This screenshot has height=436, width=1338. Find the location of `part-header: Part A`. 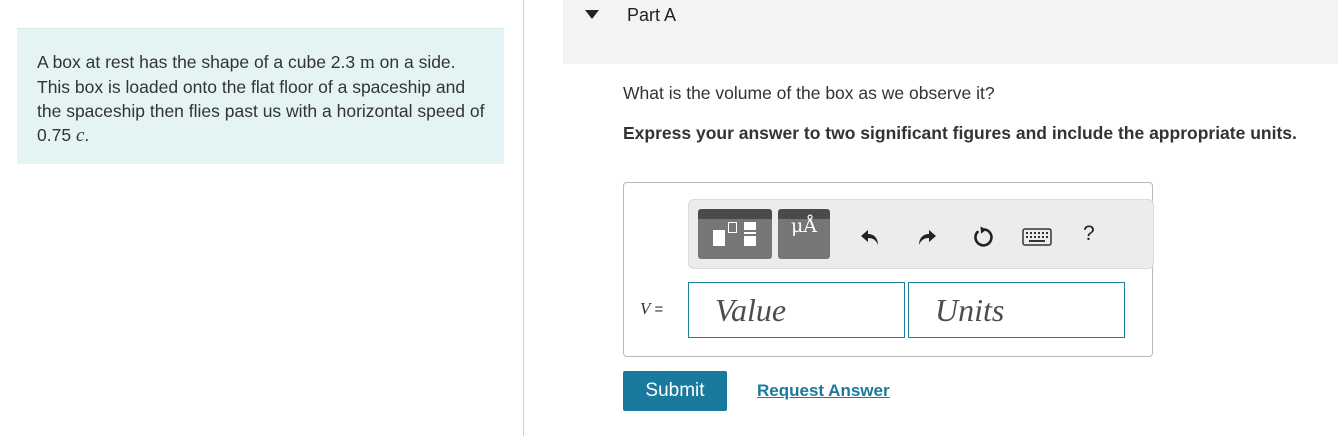

part-header: Part A is located at coordinates (950, 32).